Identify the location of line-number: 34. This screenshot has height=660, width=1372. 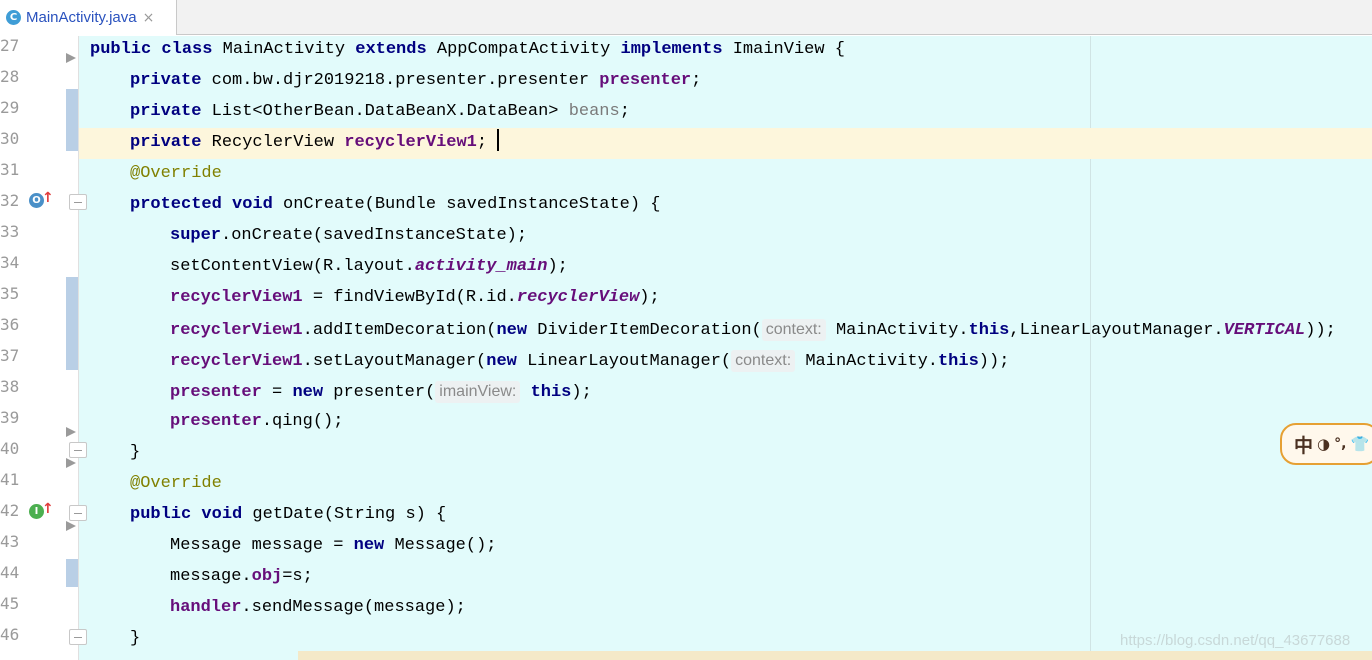
(11, 268).